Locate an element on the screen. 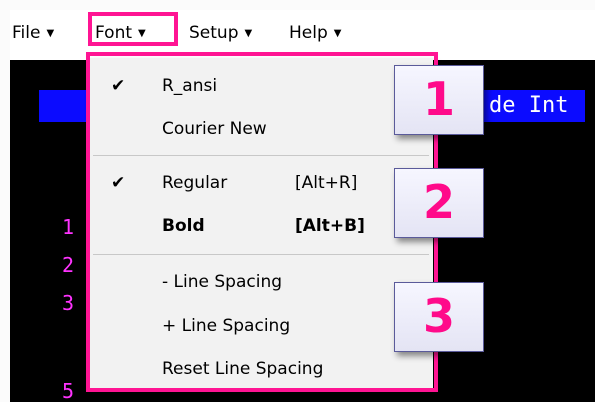  menu-file-label: File is located at coordinates (26, 33).